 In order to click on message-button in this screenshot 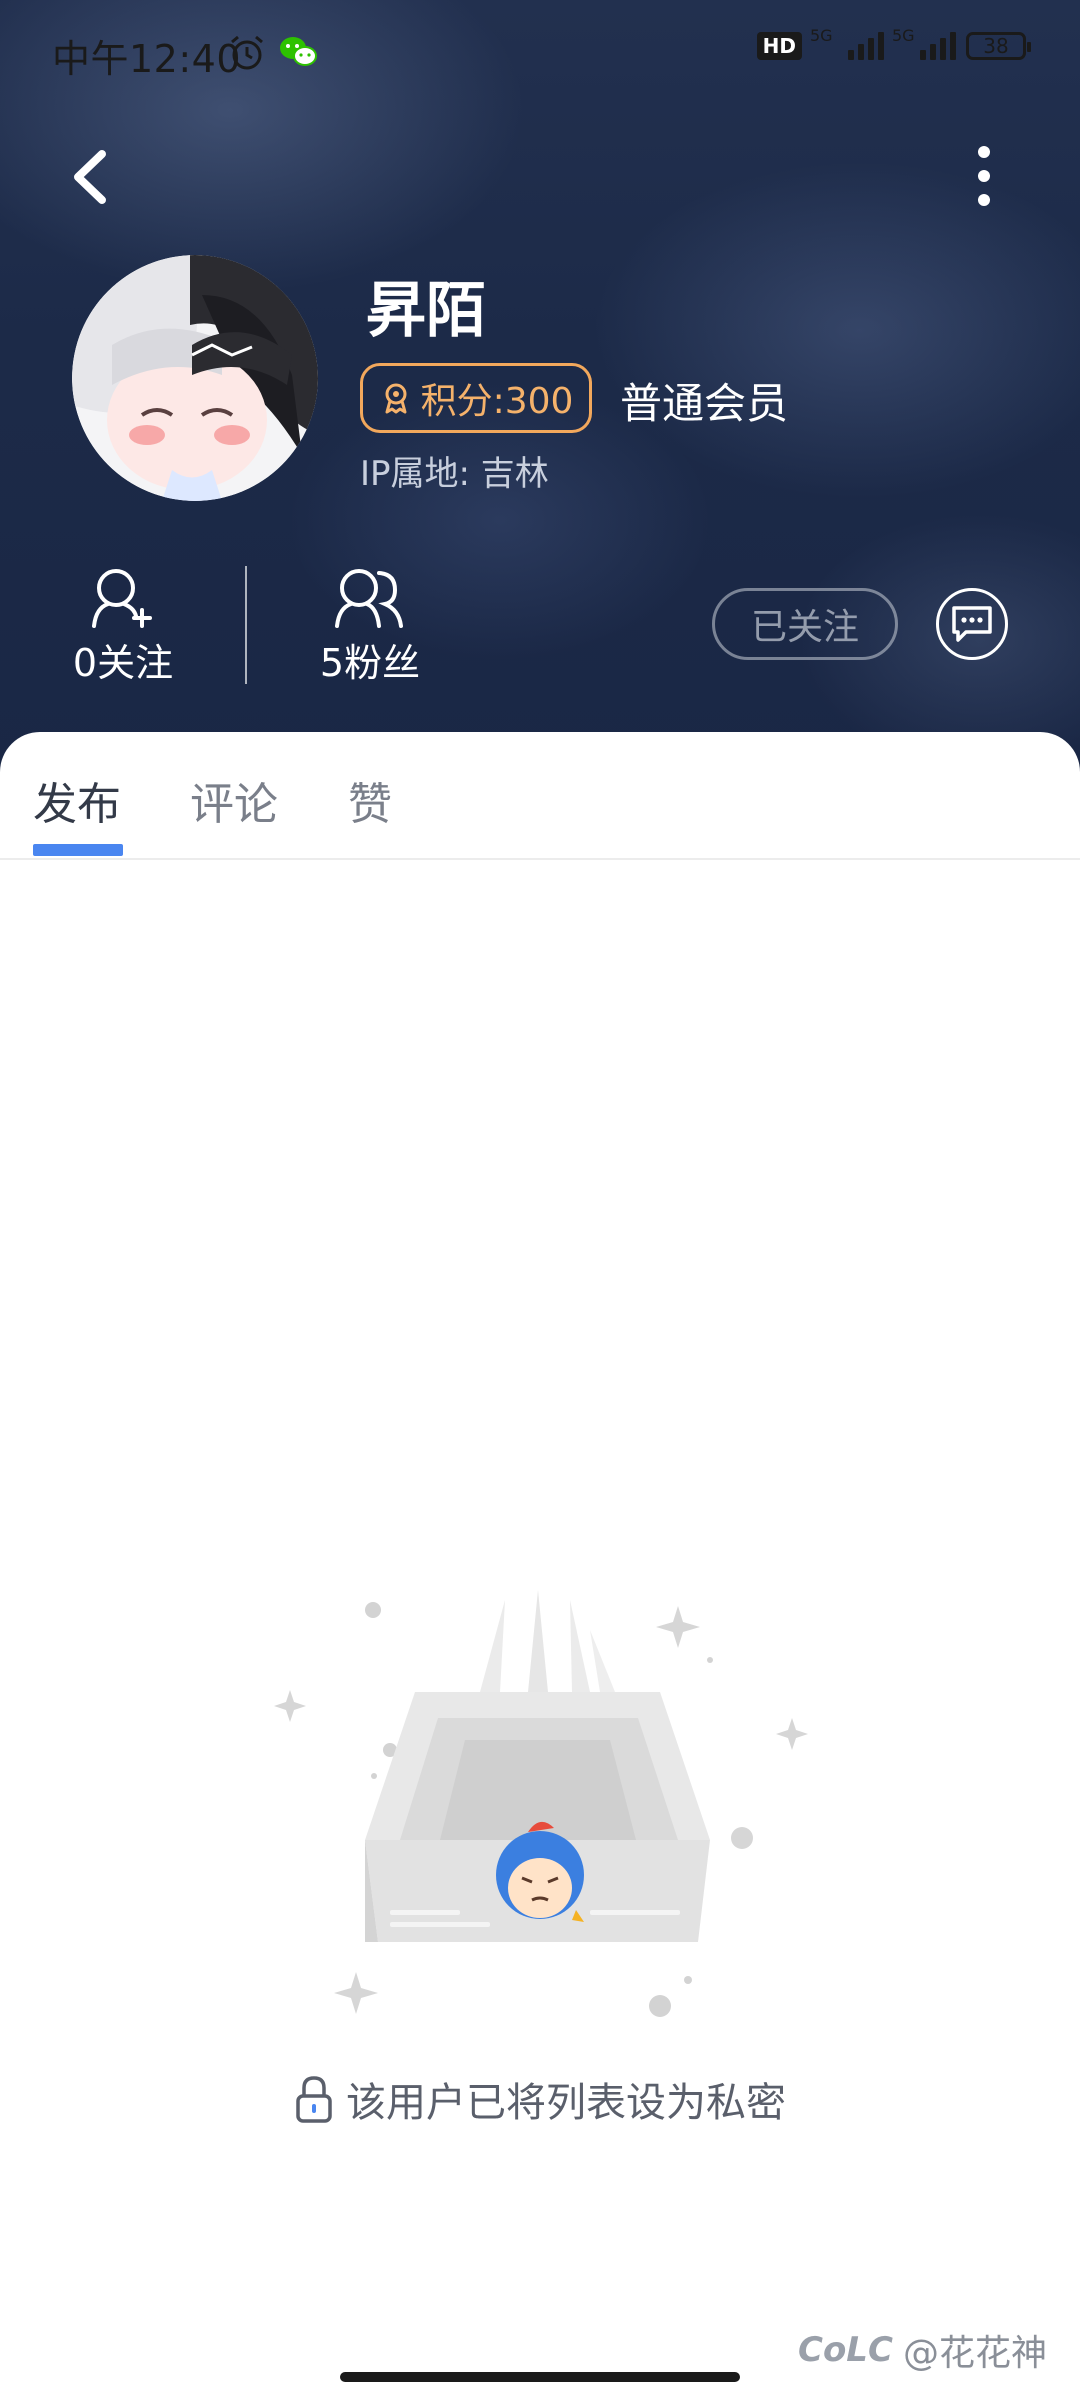, I will do `click(972, 624)`.